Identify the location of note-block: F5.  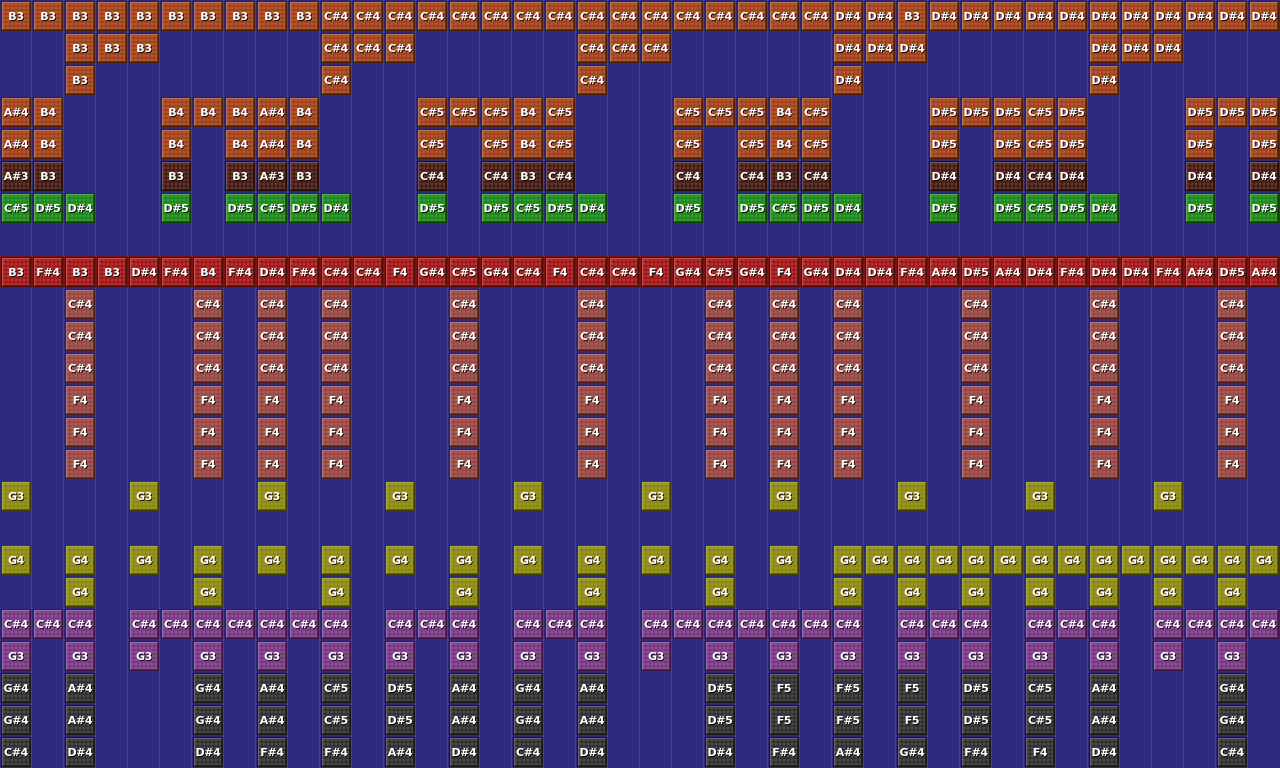
(784, 688).